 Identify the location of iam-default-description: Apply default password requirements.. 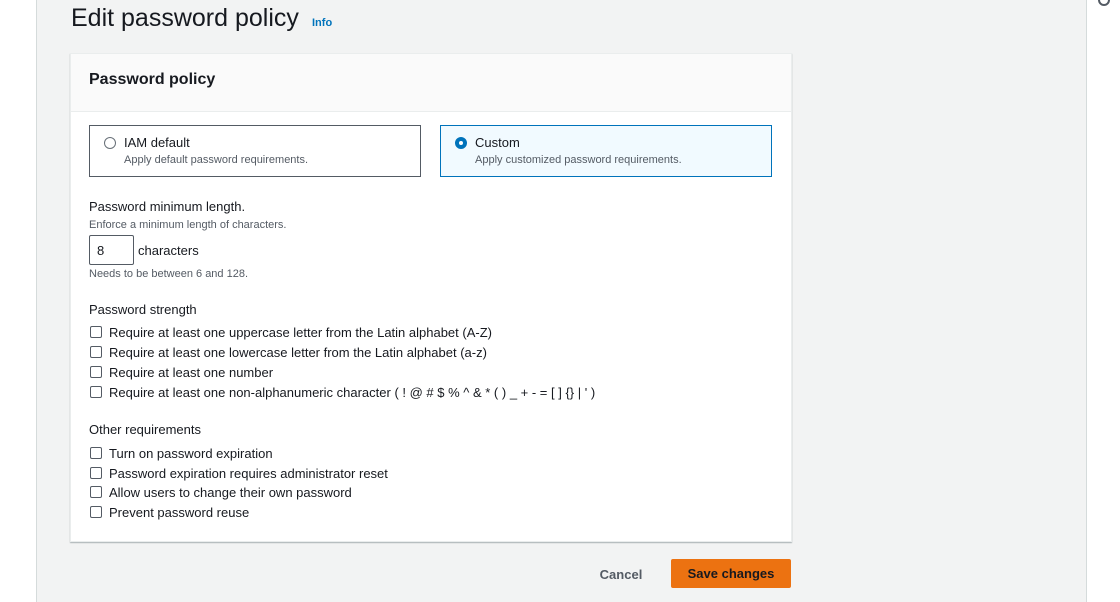
(216, 160).